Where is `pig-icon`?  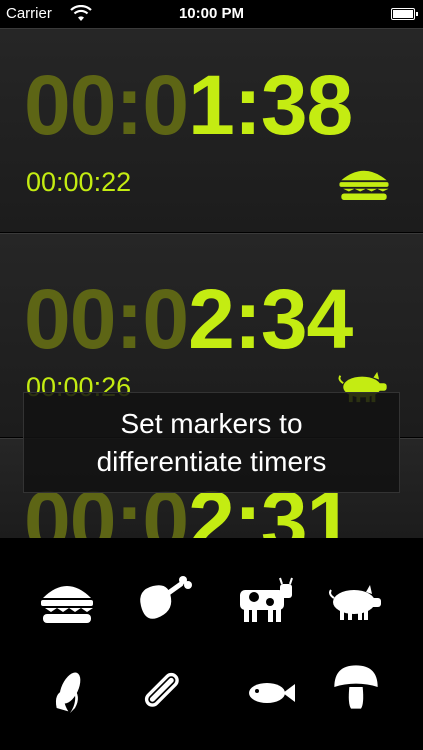
pig-icon is located at coordinates (356, 605).